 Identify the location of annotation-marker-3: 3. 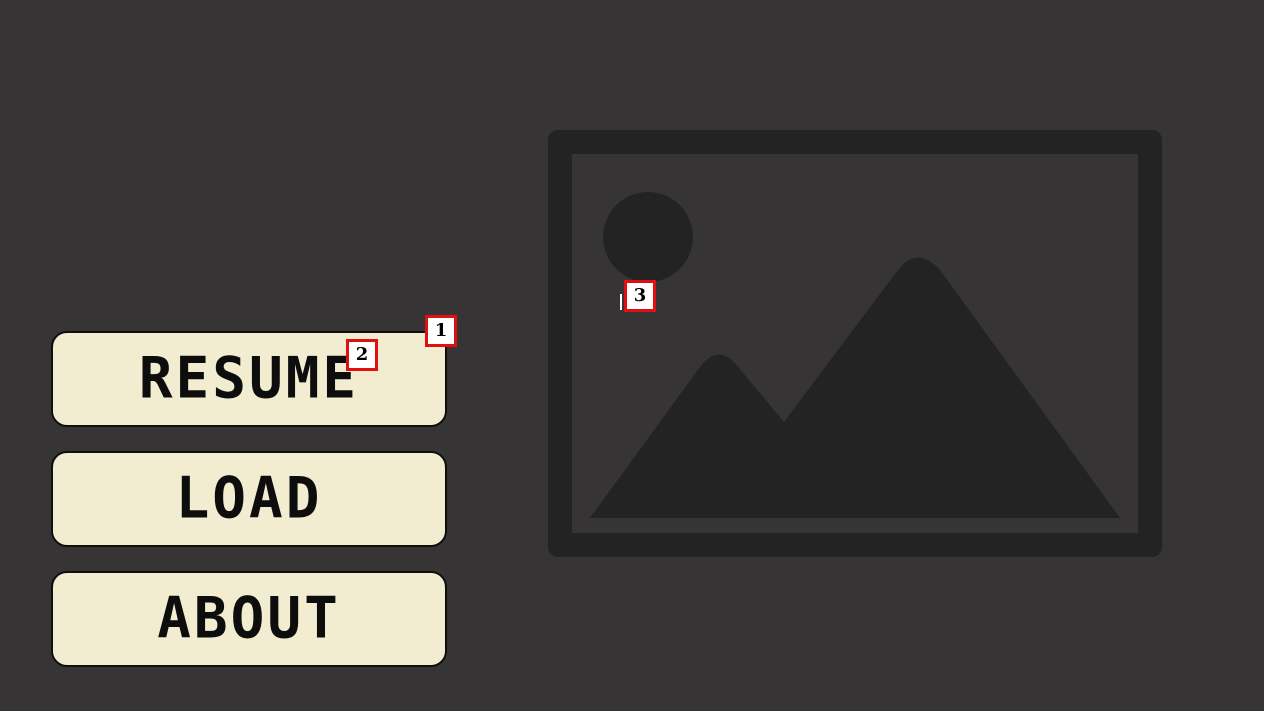
(640, 296).